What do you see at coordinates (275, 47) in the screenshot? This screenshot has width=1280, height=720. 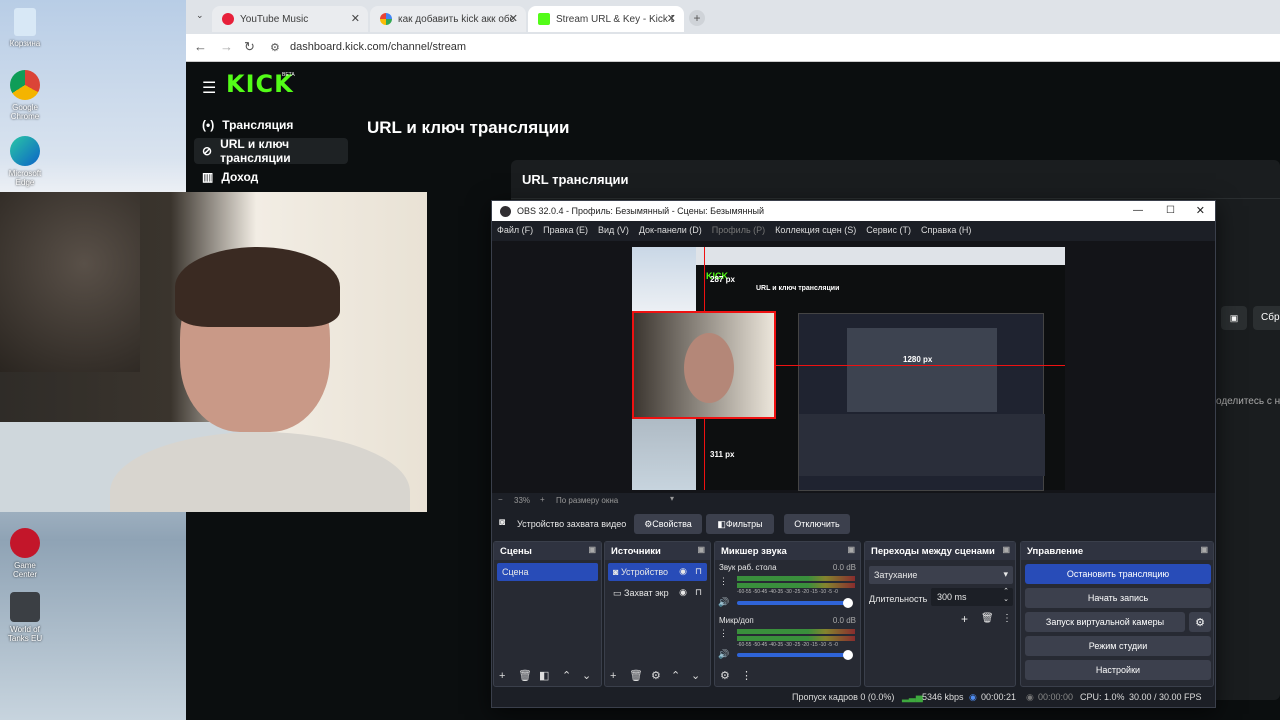 I see `site-info-icon: ⚙` at bounding box center [275, 47].